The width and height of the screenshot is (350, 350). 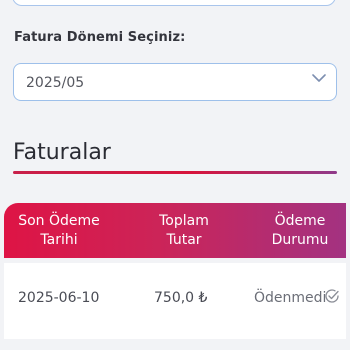 What do you see at coordinates (184, 240) in the screenshot?
I see `column-header-total-line2: Tutar` at bounding box center [184, 240].